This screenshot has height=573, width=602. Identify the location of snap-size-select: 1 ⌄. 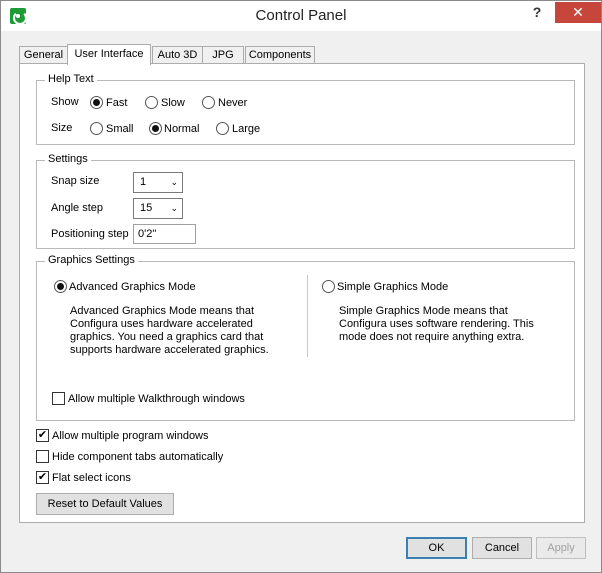
(158, 182).